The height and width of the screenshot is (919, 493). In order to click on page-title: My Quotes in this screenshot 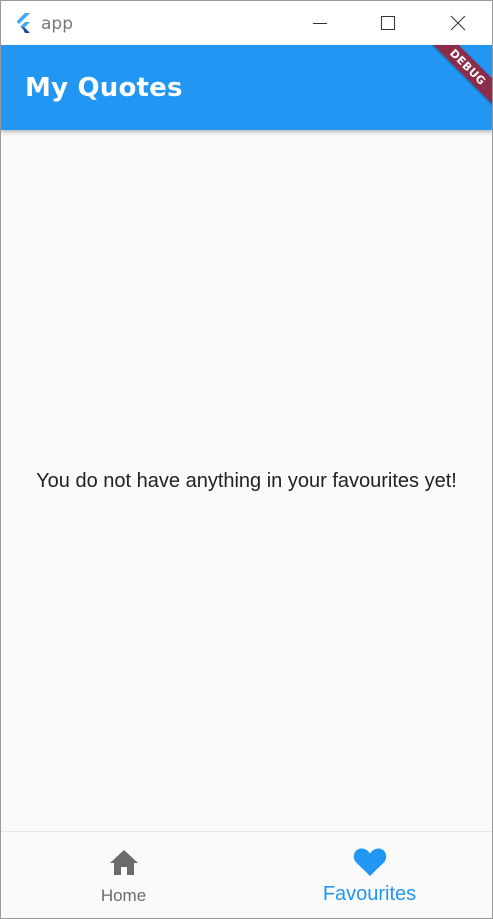, I will do `click(104, 88)`.